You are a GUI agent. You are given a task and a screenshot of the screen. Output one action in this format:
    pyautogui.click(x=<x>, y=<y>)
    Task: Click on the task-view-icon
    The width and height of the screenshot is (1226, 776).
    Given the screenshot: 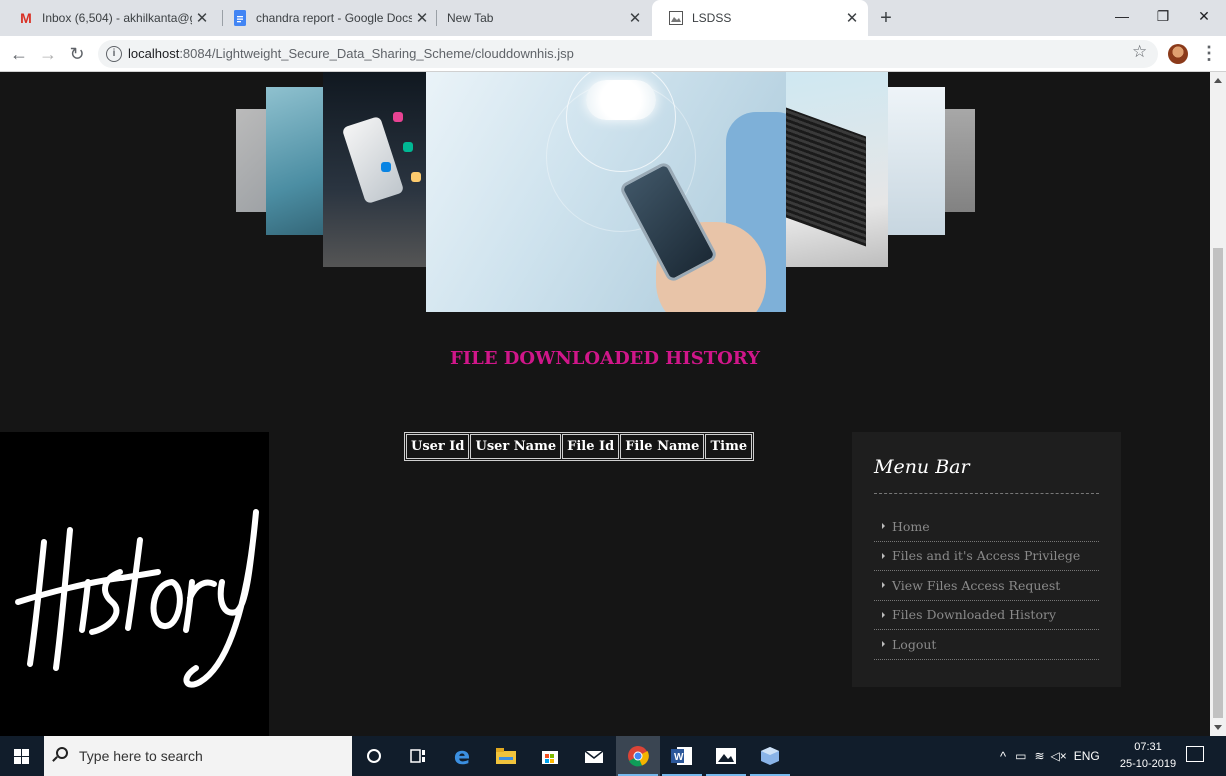 What is the action you would take?
    pyautogui.click(x=418, y=756)
    